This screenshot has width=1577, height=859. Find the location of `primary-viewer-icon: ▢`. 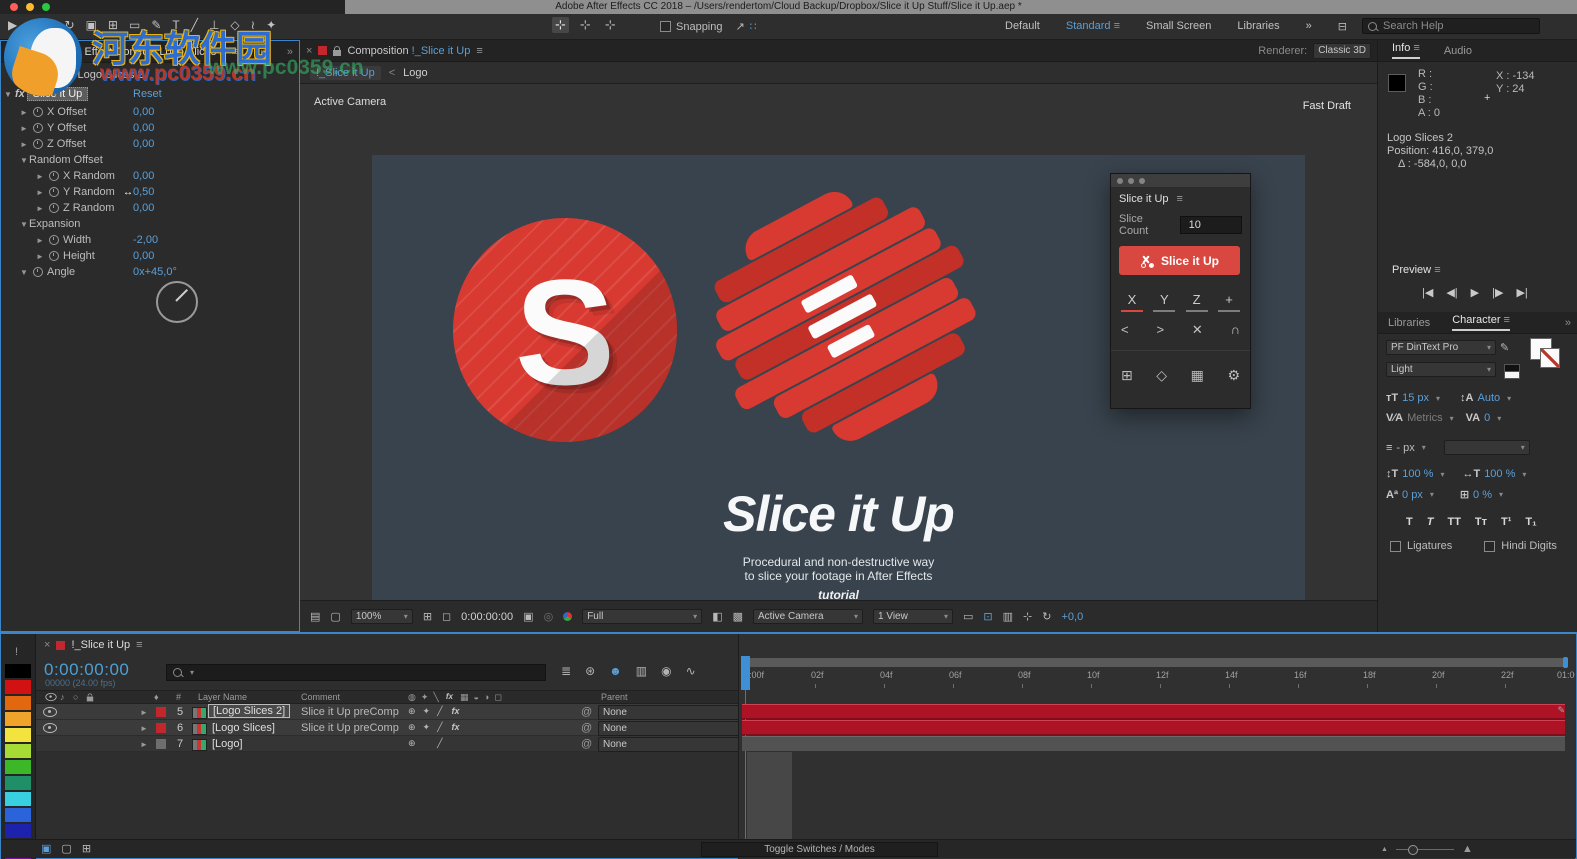

primary-viewer-icon: ▢ is located at coordinates (335, 616).